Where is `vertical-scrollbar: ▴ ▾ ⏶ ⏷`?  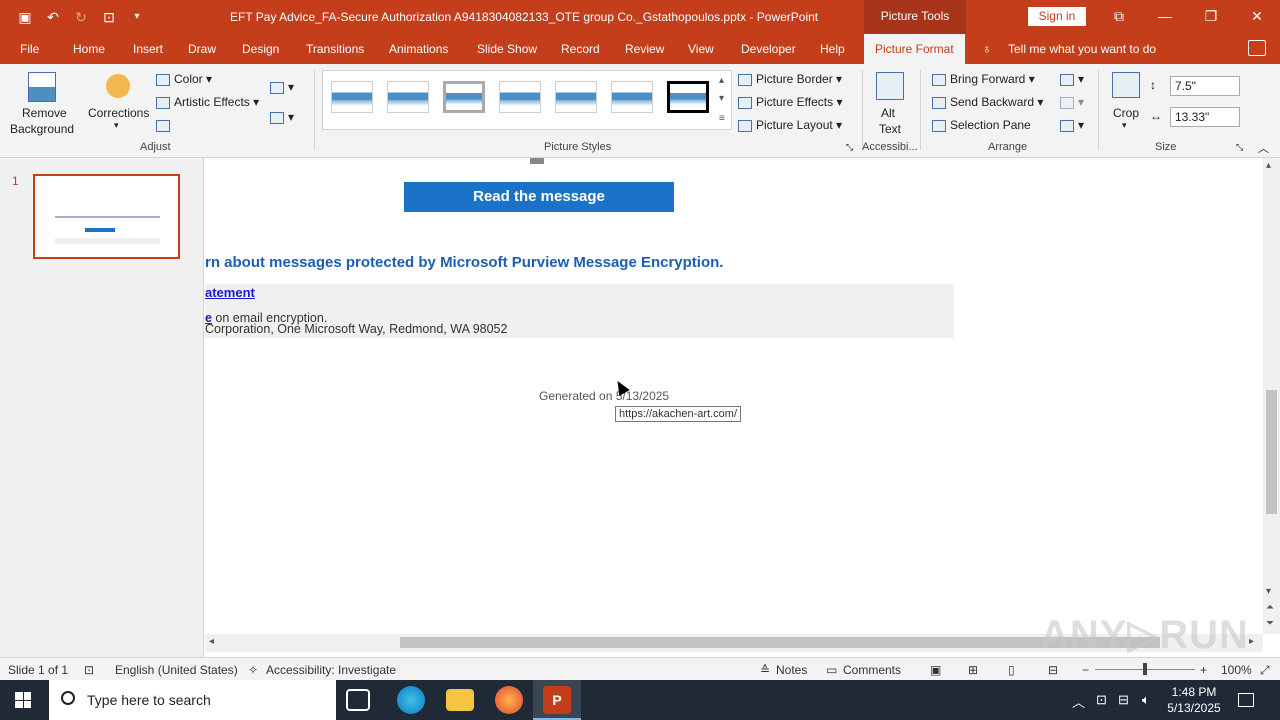
vertical-scrollbar: ▴ ▾ ⏶ ⏷ is located at coordinates (1271, 396).